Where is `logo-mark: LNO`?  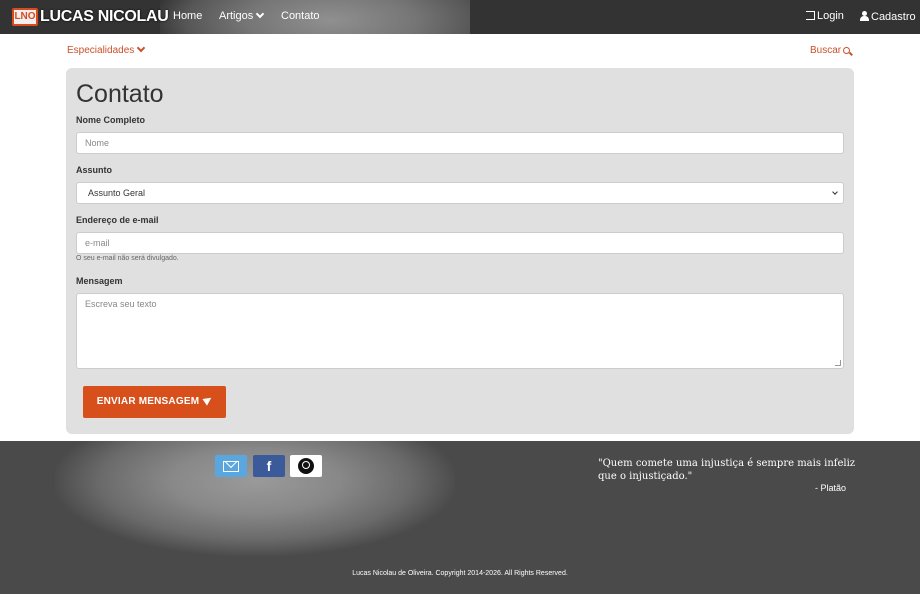 logo-mark: LNO is located at coordinates (25, 17).